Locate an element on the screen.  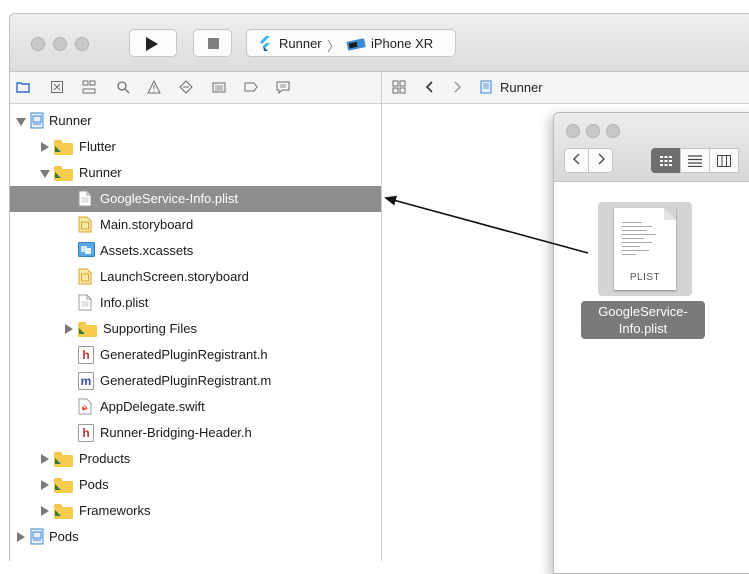
navigator-row-label: Info.plist is located at coordinates (124, 302).